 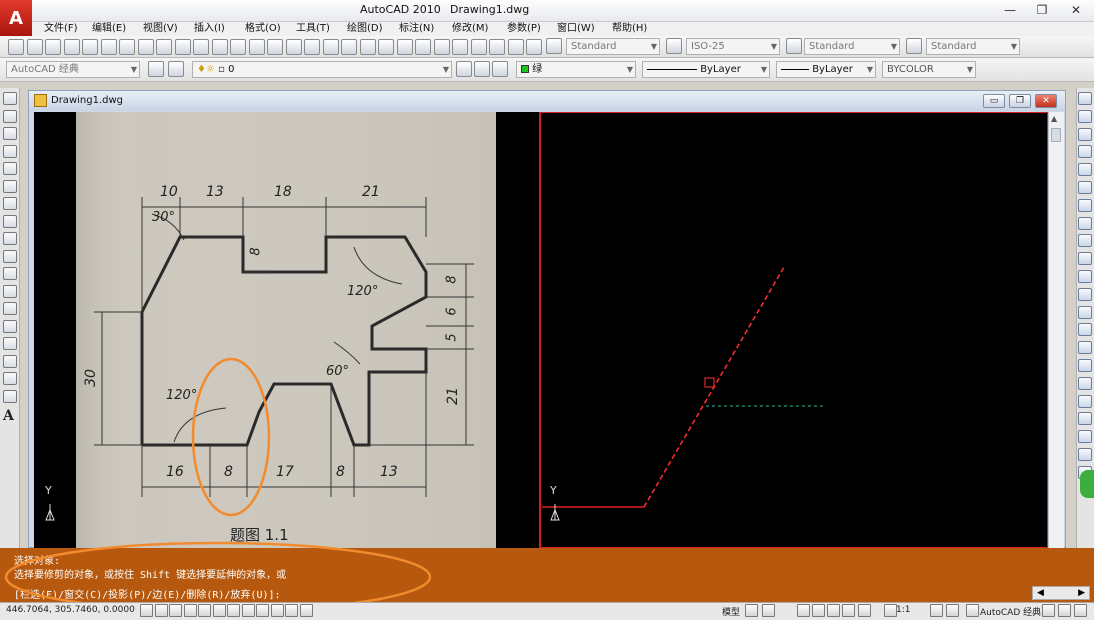 What do you see at coordinates (1085, 205) in the screenshot?
I see `modify-tool-7-icon` at bounding box center [1085, 205].